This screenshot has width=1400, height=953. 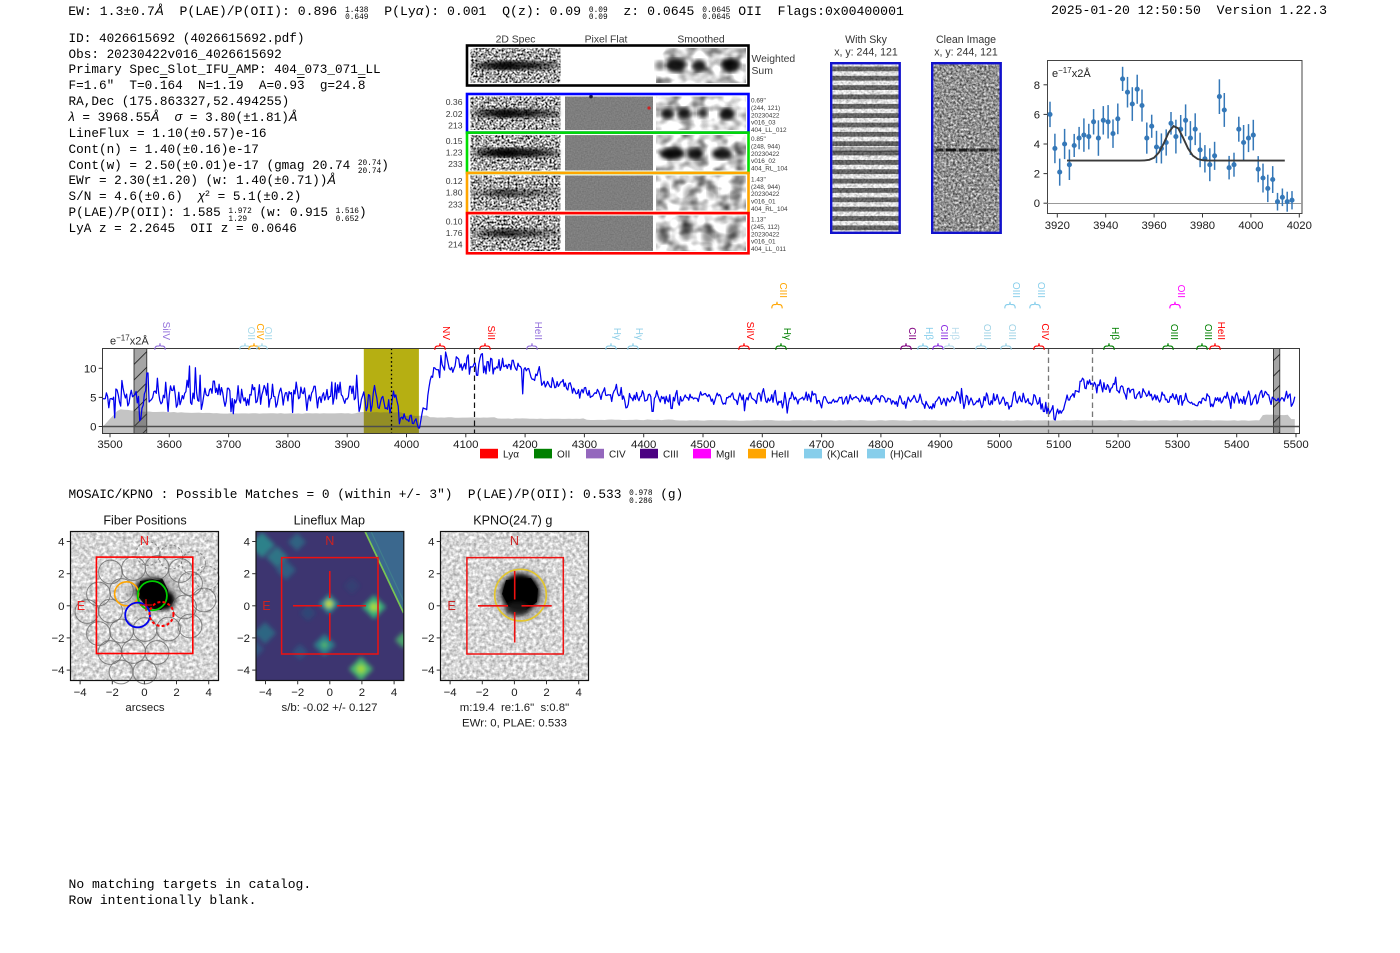 What do you see at coordinates (765, 108) in the screenshot?
I see `svg-text: (244, 121)` at bounding box center [765, 108].